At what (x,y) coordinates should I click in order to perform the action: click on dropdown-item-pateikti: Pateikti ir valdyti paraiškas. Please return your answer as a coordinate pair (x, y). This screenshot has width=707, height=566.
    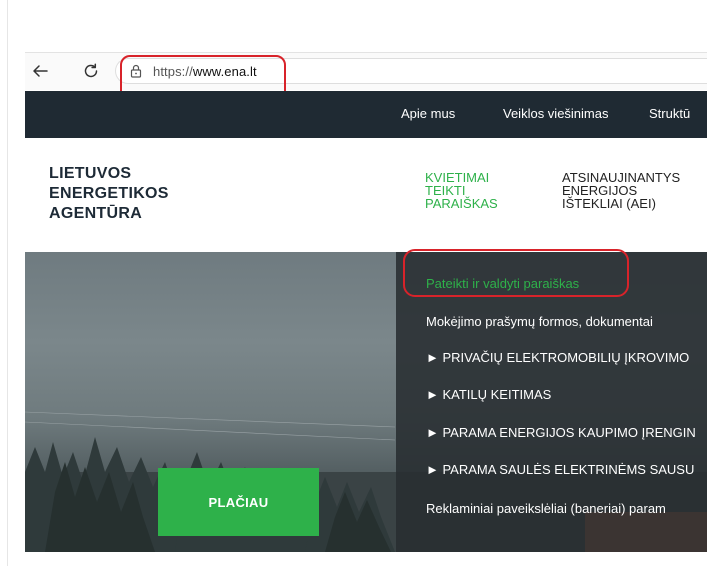
    Looking at the image, I should click on (502, 283).